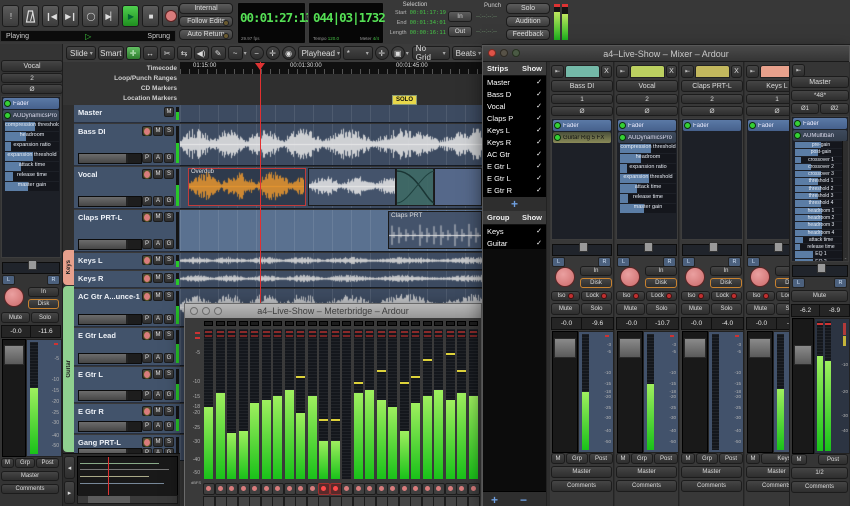  I want to click on pan-slider, so click(582, 249).